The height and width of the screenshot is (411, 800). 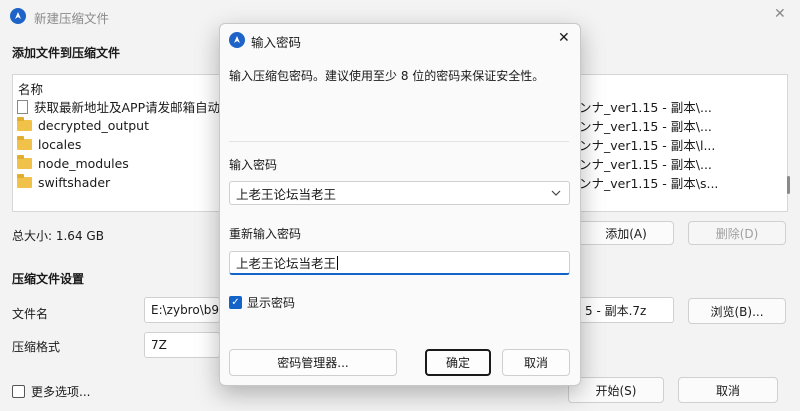 What do you see at coordinates (399, 263) in the screenshot?
I see `confirm-password-input: 上老王论坛当老王` at bounding box center [399, 263].